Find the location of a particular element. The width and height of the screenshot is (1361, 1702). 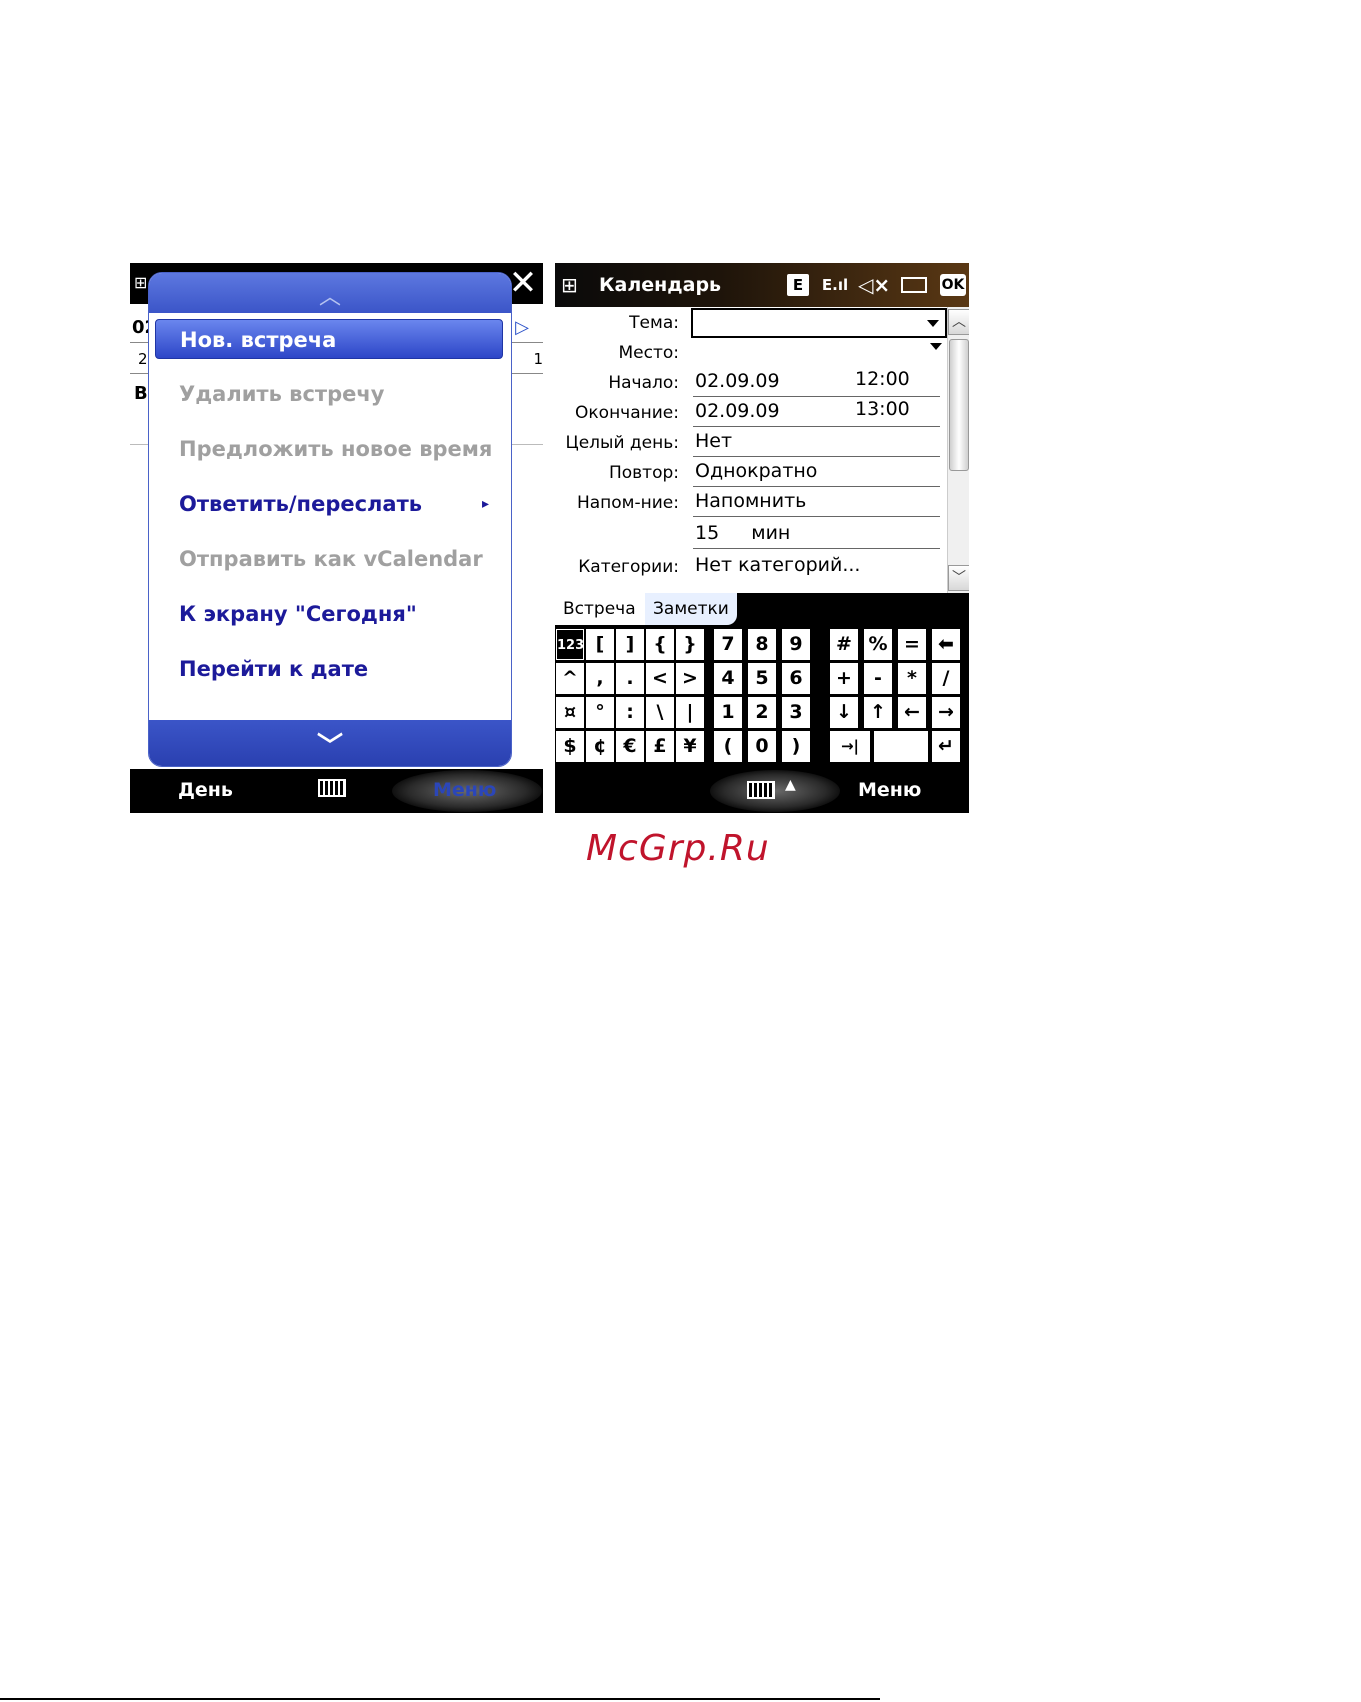

input-selector-caret-icon: ▲ is located at coordinates (790, 785).